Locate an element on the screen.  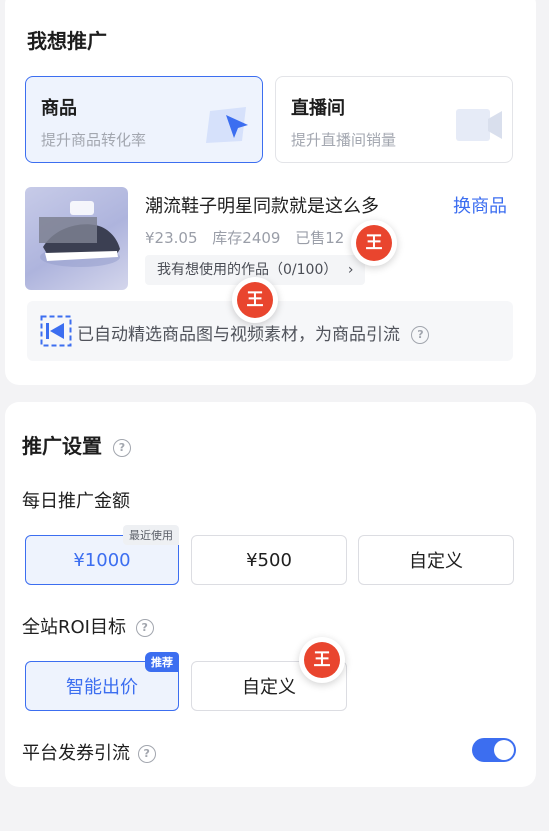
coupon-label-row: 平台发券引流 ? is located at coordinates (89, 752).